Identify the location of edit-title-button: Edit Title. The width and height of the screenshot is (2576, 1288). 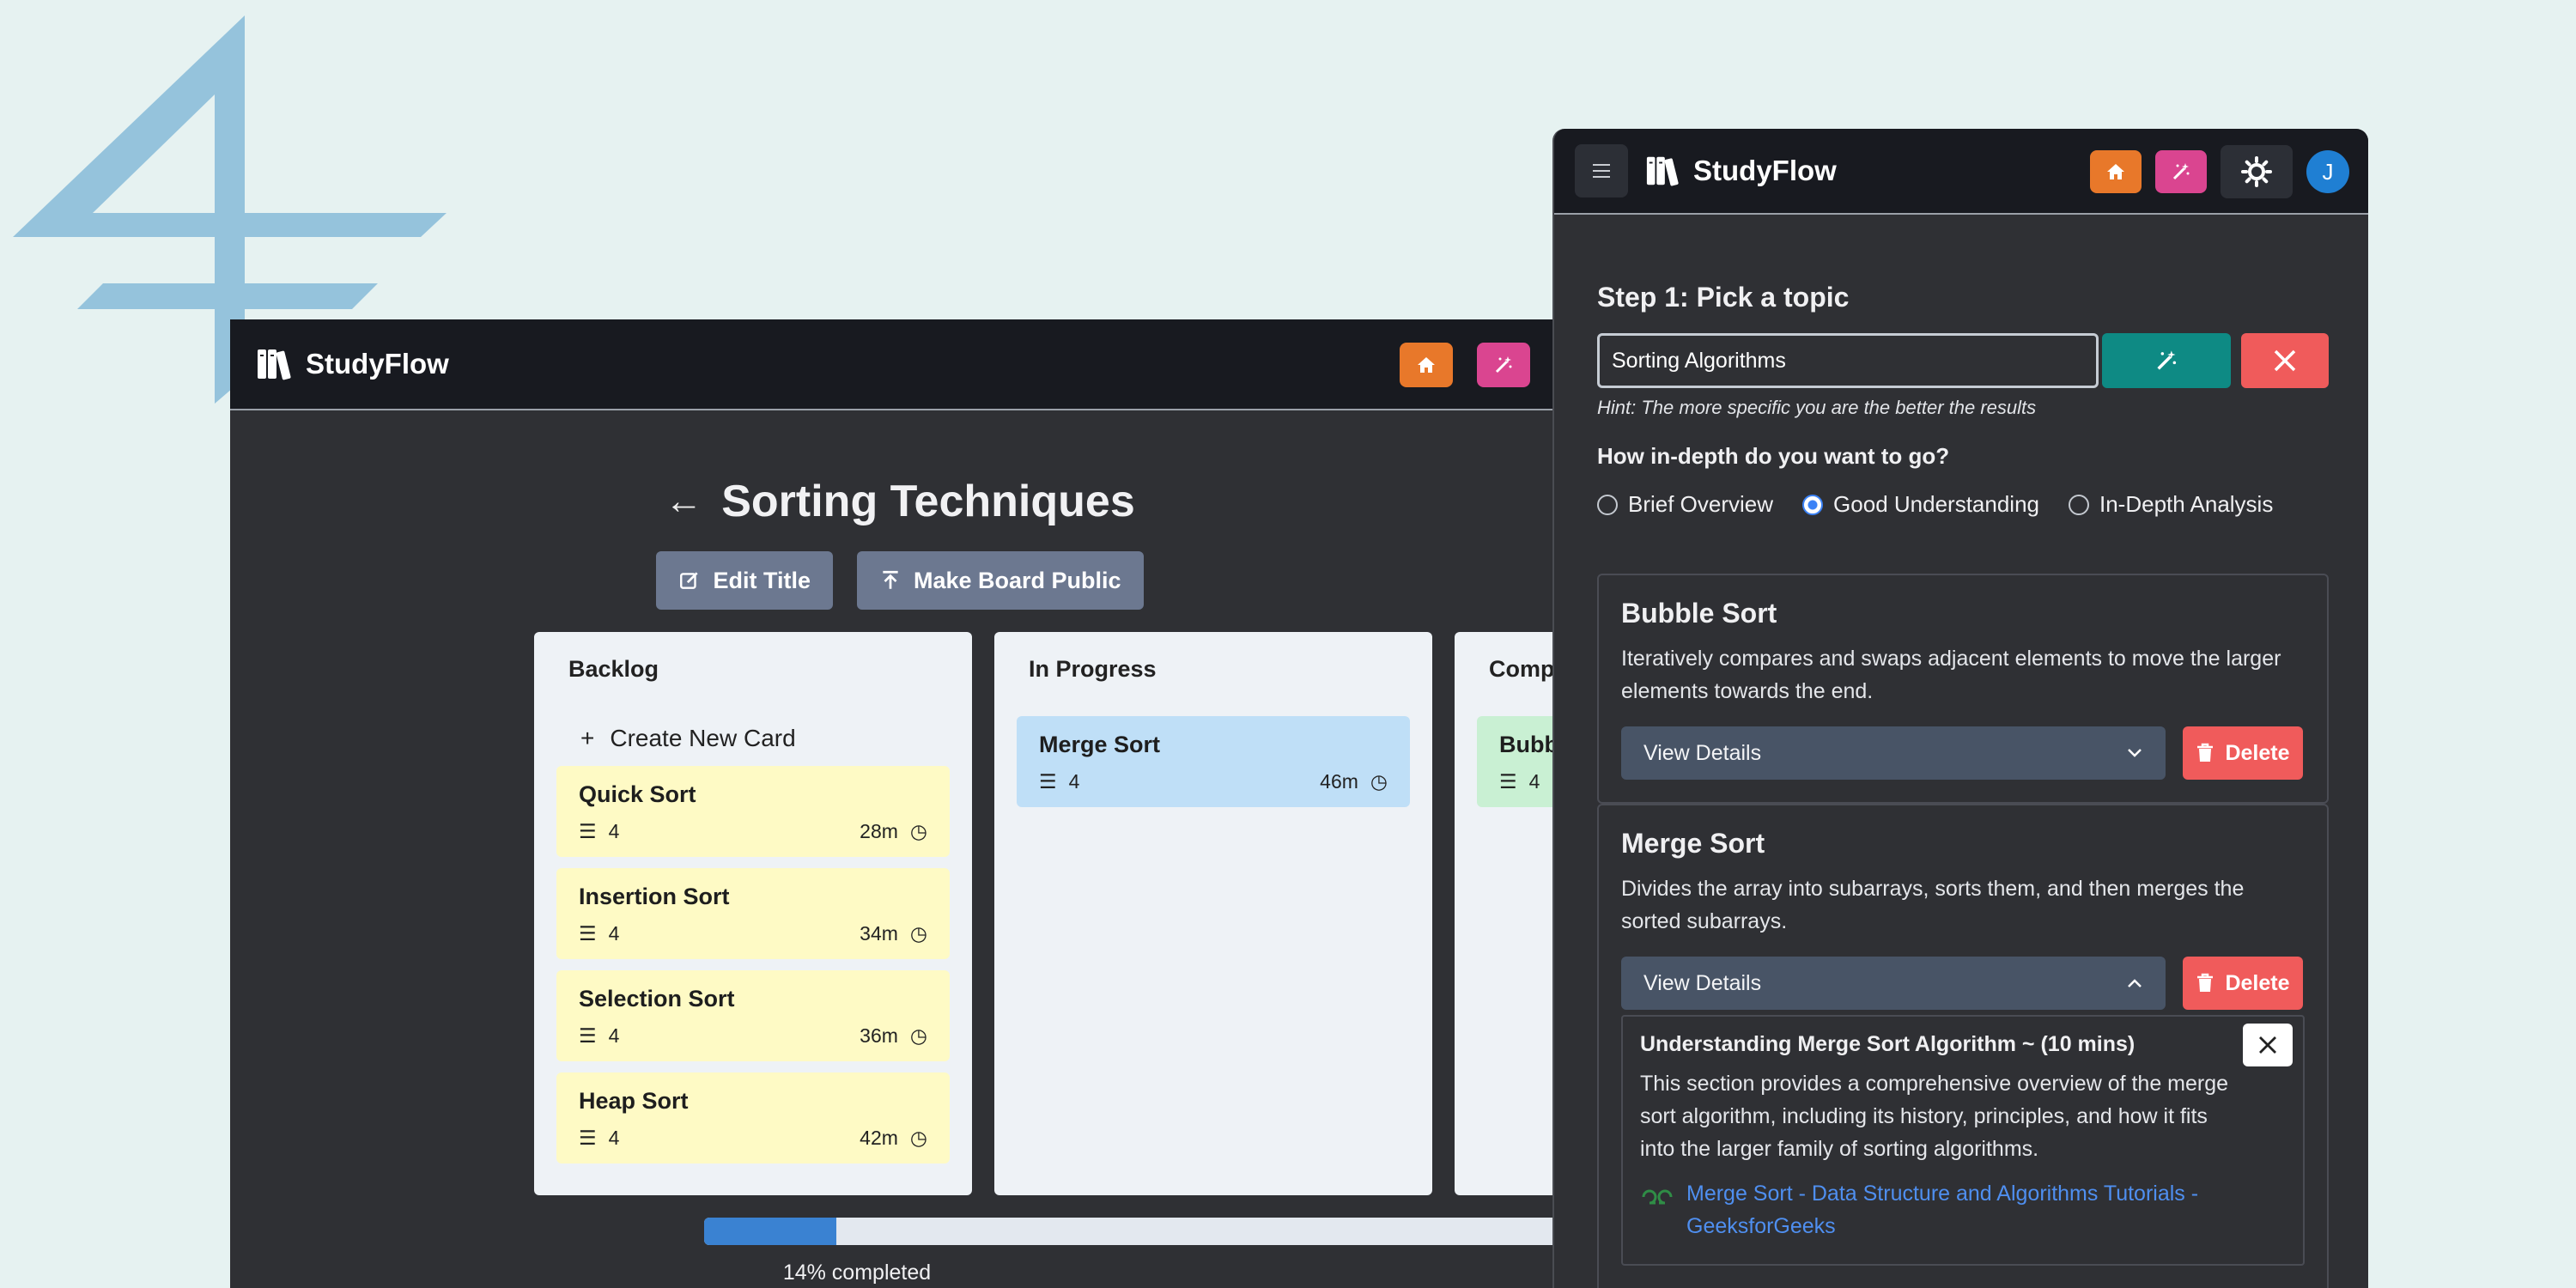
(744, 580).